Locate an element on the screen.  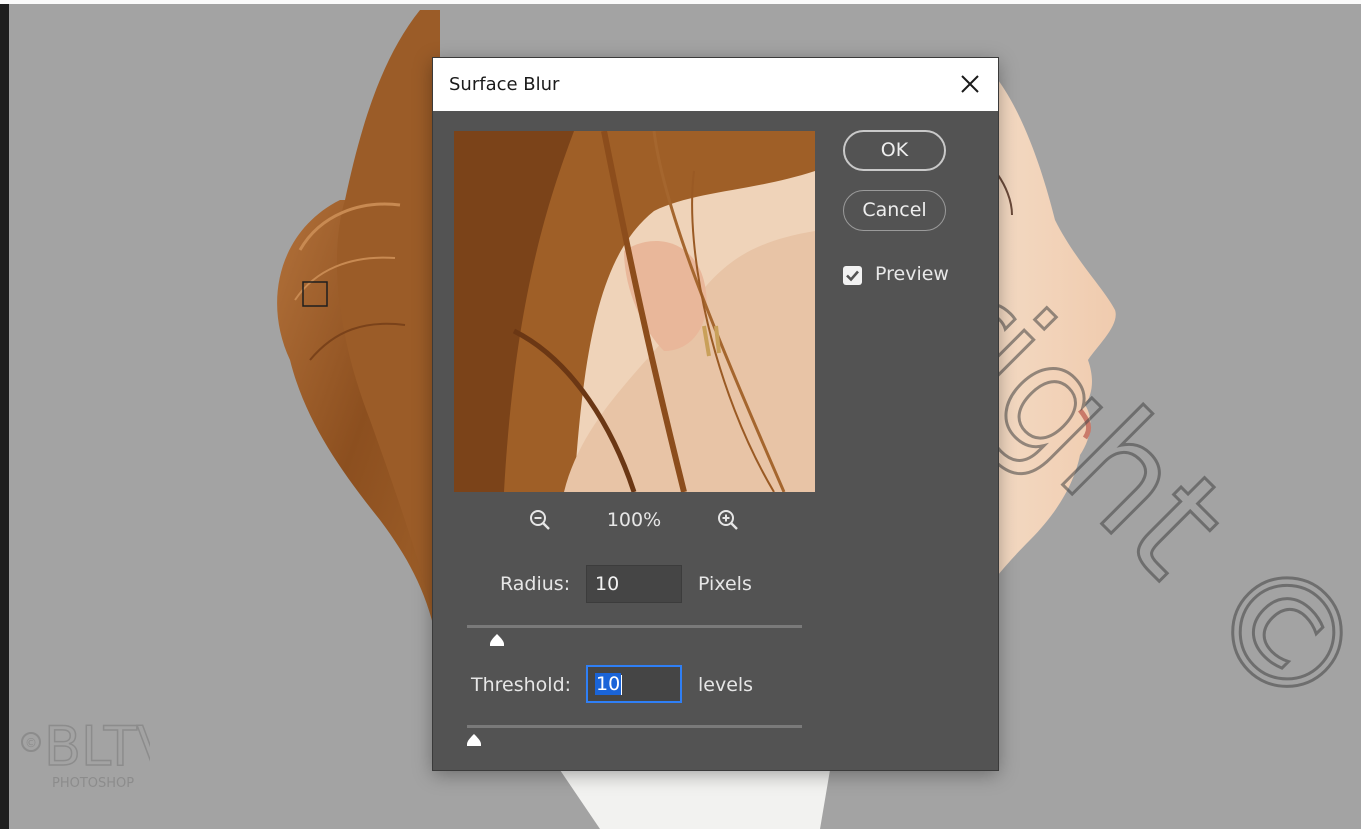
logo-subtext: PHOTOSHOP is located at coordinates (93, 783).